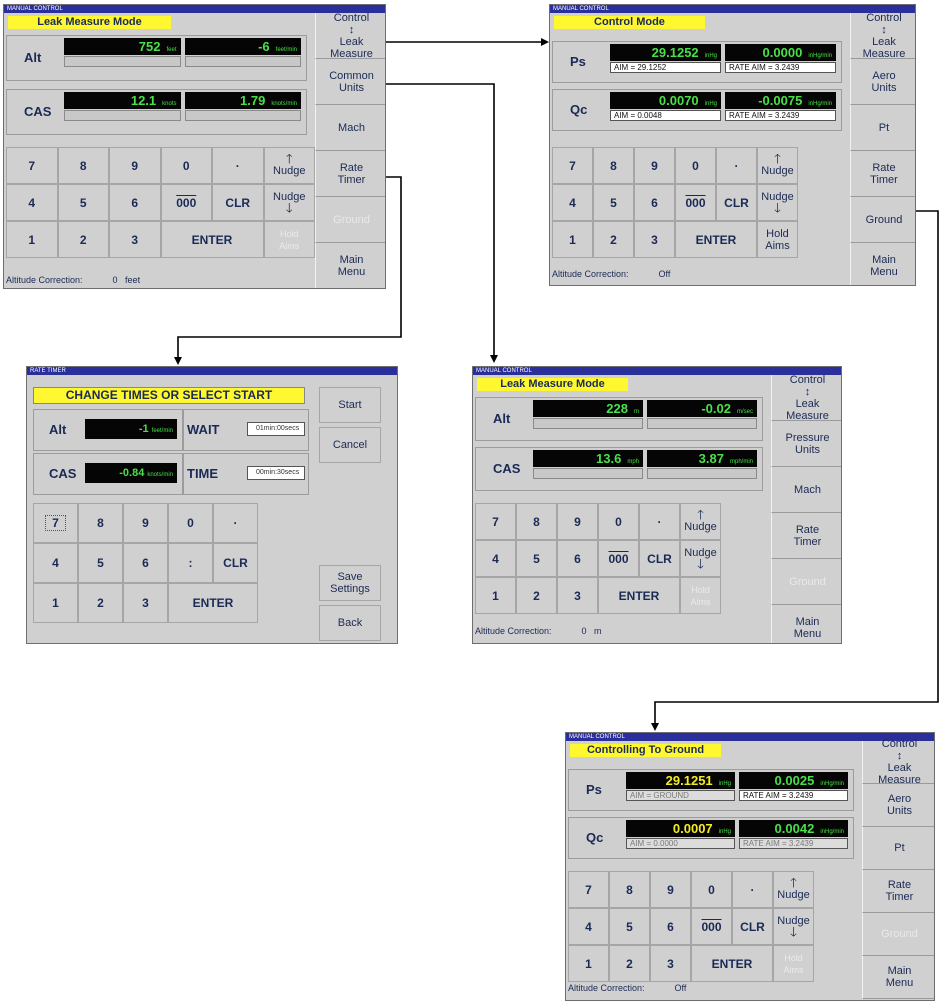 The height and width of the screenshot is (1005, 940). What do you see at coordinates (680, 795) in the screenshot?
I see `aim-field: AIM = GROUND` at bounding box center [680, 795].